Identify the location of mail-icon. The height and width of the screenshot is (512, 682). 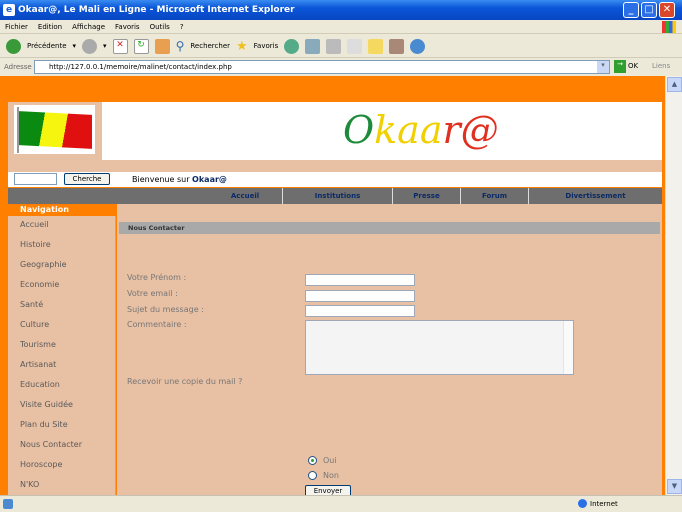
(313, 46).